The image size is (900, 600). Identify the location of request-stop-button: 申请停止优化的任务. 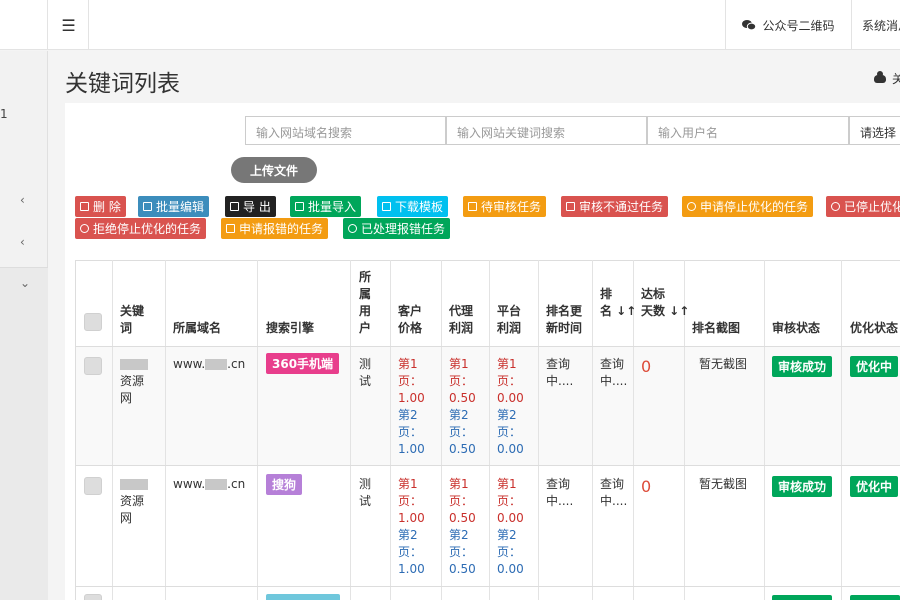
(748, 206).